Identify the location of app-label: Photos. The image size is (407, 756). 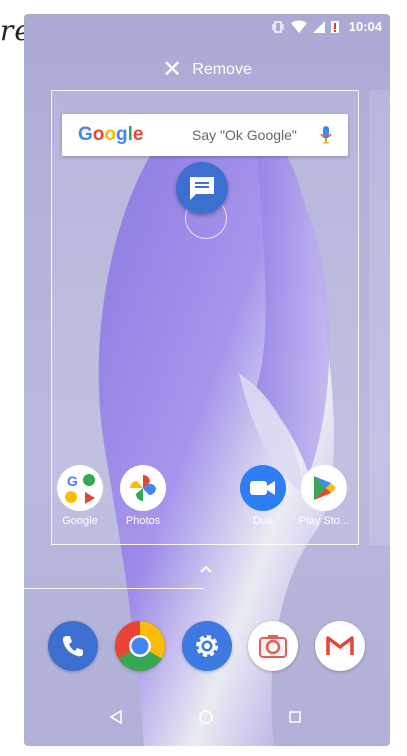
(143, 521).